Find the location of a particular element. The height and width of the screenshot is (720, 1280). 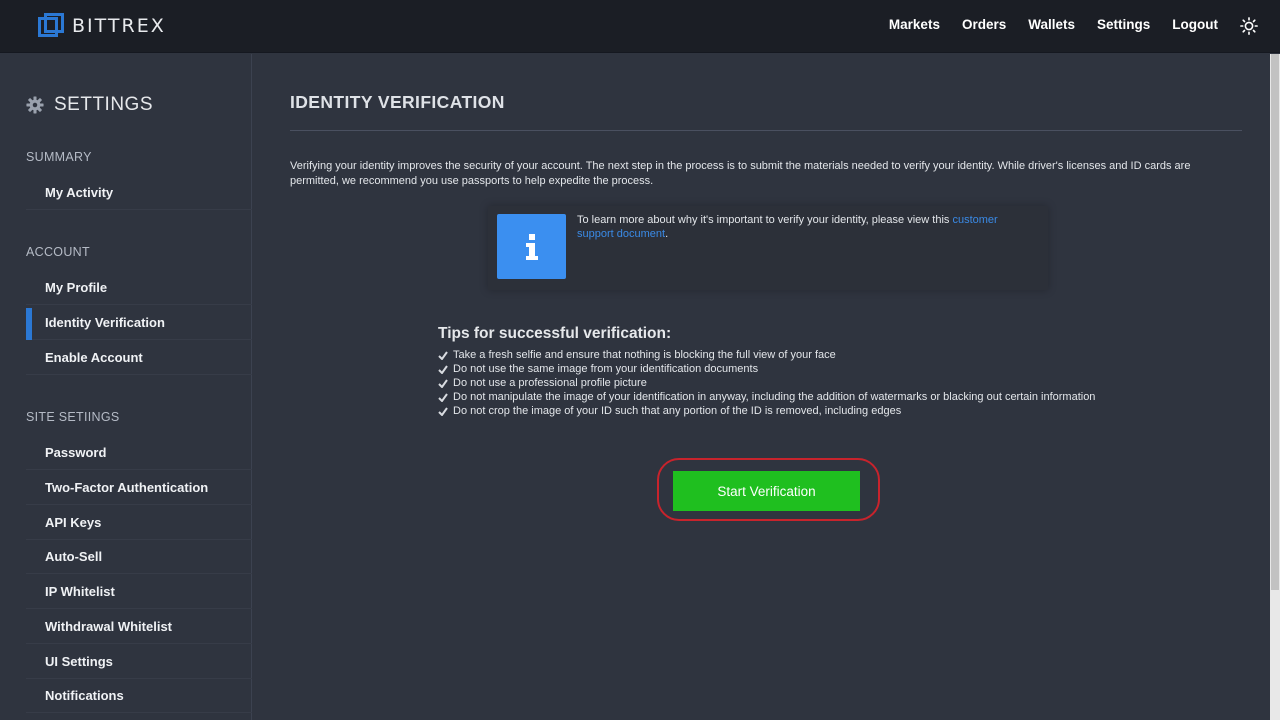

sidebar-item-my-profile: My Profile is located at coordinates (139, 288).